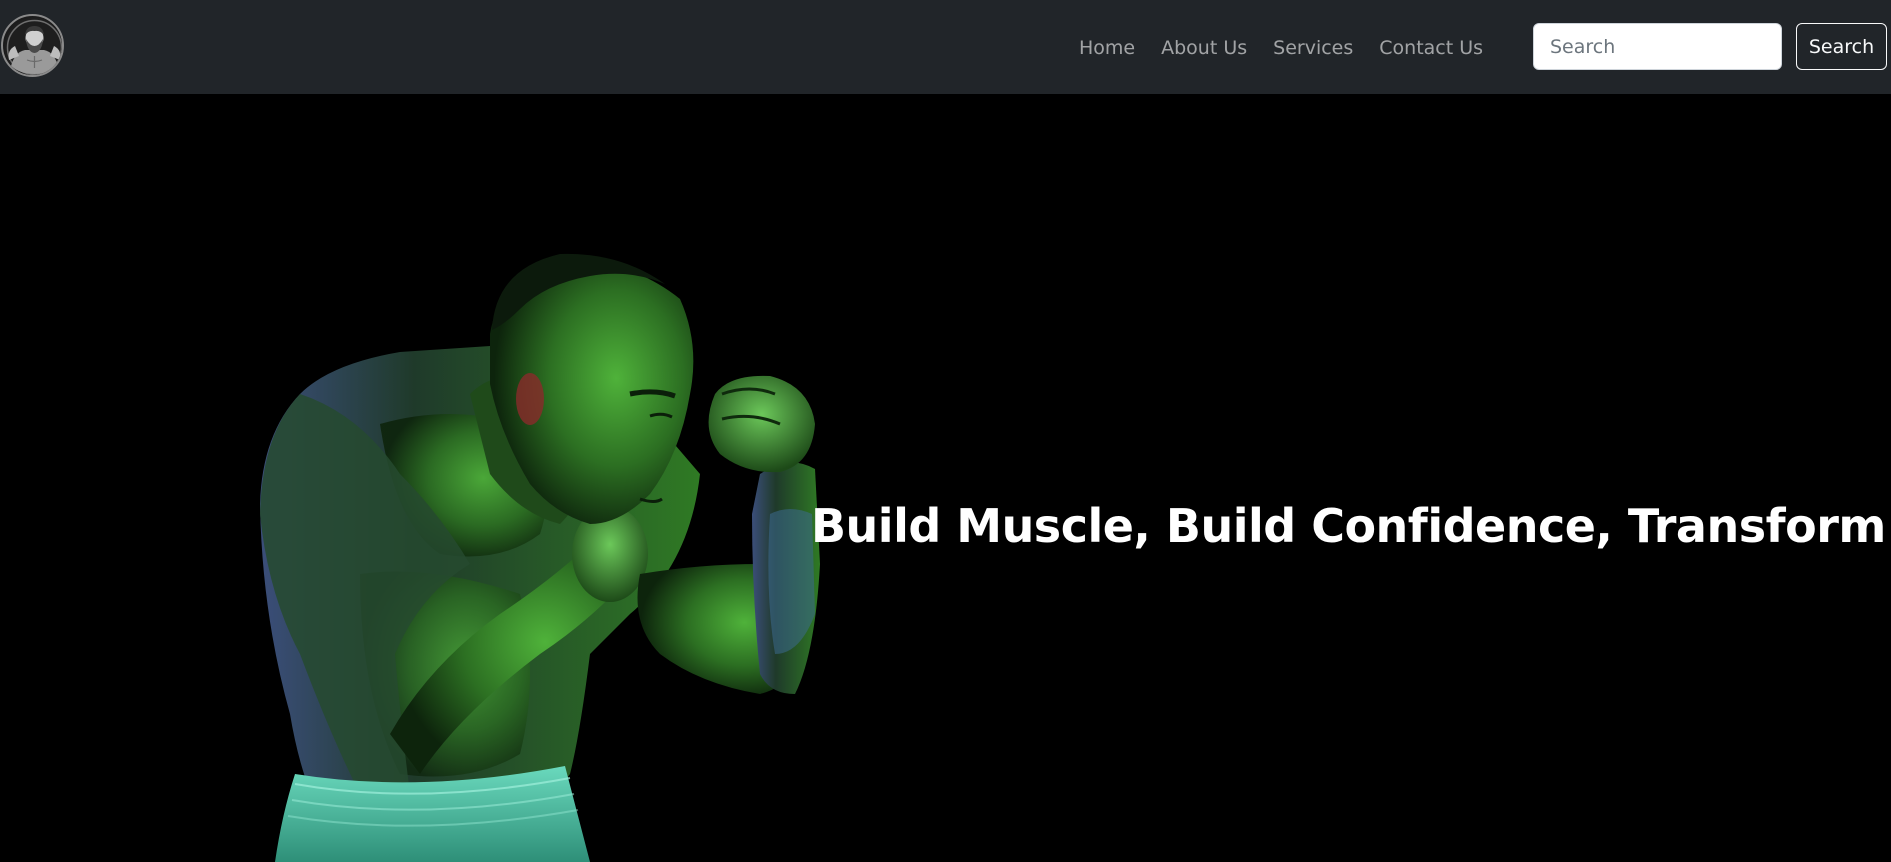 This screenshot has width=1891, height=862. What do you see at coordinates (945, 47) in the screenshot?
I see `navbar: Home About Us Services Contact Us Search` at bounding box center [945, 47].